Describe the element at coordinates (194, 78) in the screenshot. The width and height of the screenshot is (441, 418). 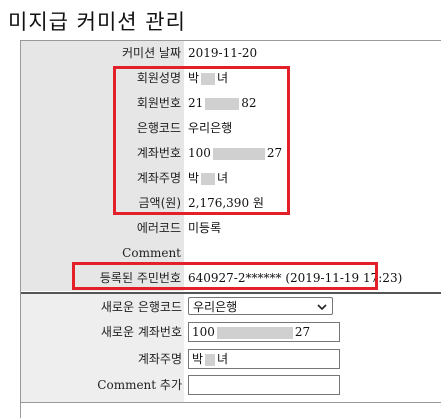
I see `member-name-prefix: 박` at that location.